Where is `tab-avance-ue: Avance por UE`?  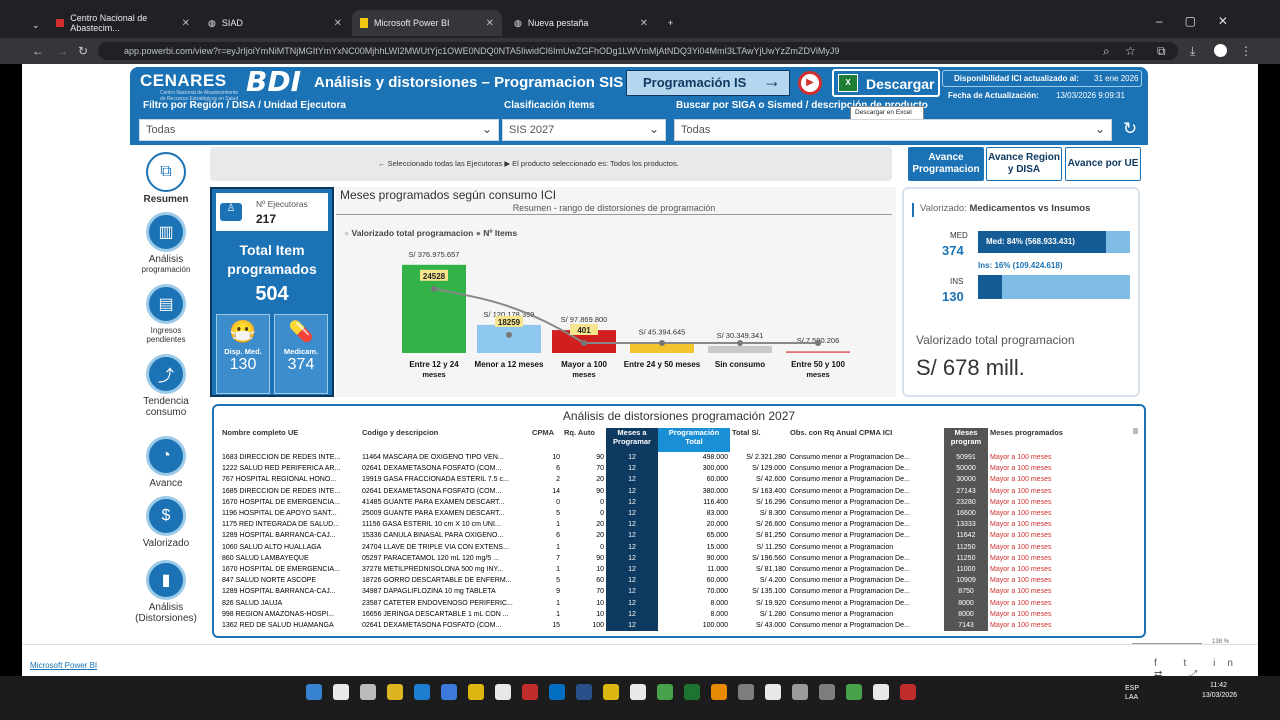
tab-avance-ue: Avance por UE is located at coordinates (1103, 164).